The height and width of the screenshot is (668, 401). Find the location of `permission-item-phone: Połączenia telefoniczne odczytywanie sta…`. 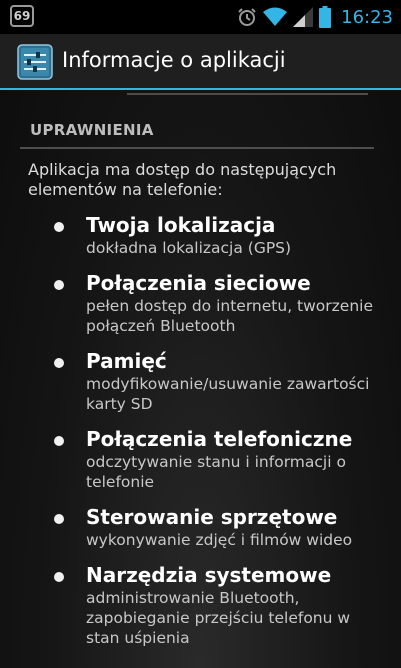

permission-item-phone: Połączenia telefoniczne odczytywanie sta… is located at coordinates (200, 459).